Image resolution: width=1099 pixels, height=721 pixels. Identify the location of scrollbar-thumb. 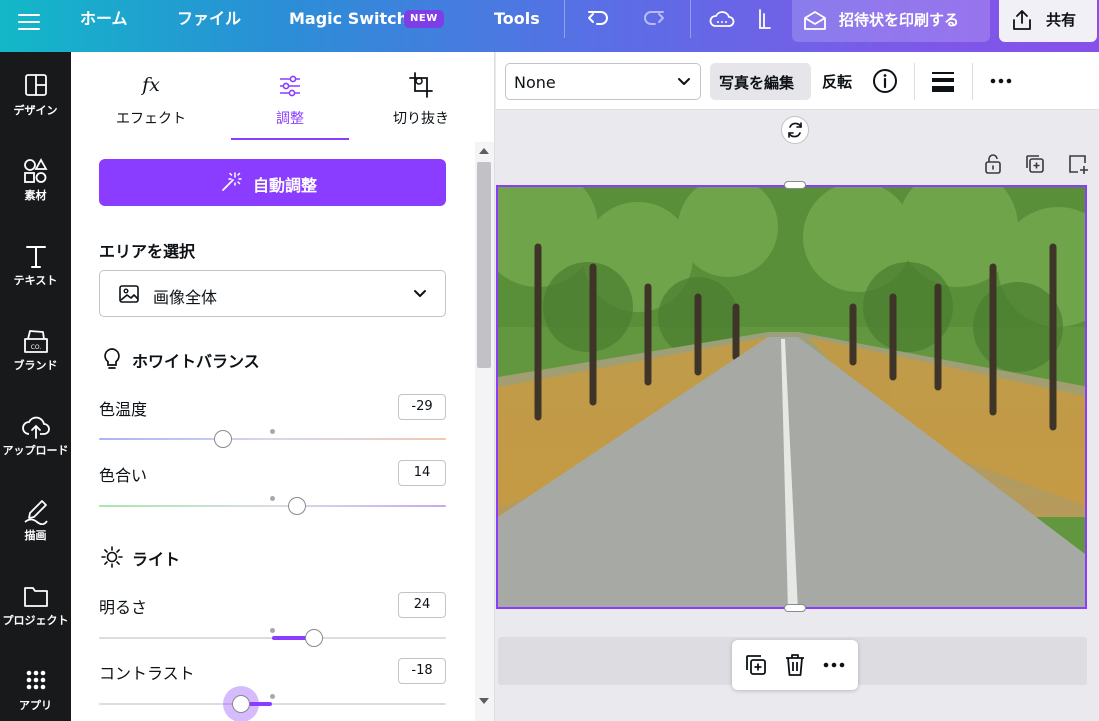
(484, 265).